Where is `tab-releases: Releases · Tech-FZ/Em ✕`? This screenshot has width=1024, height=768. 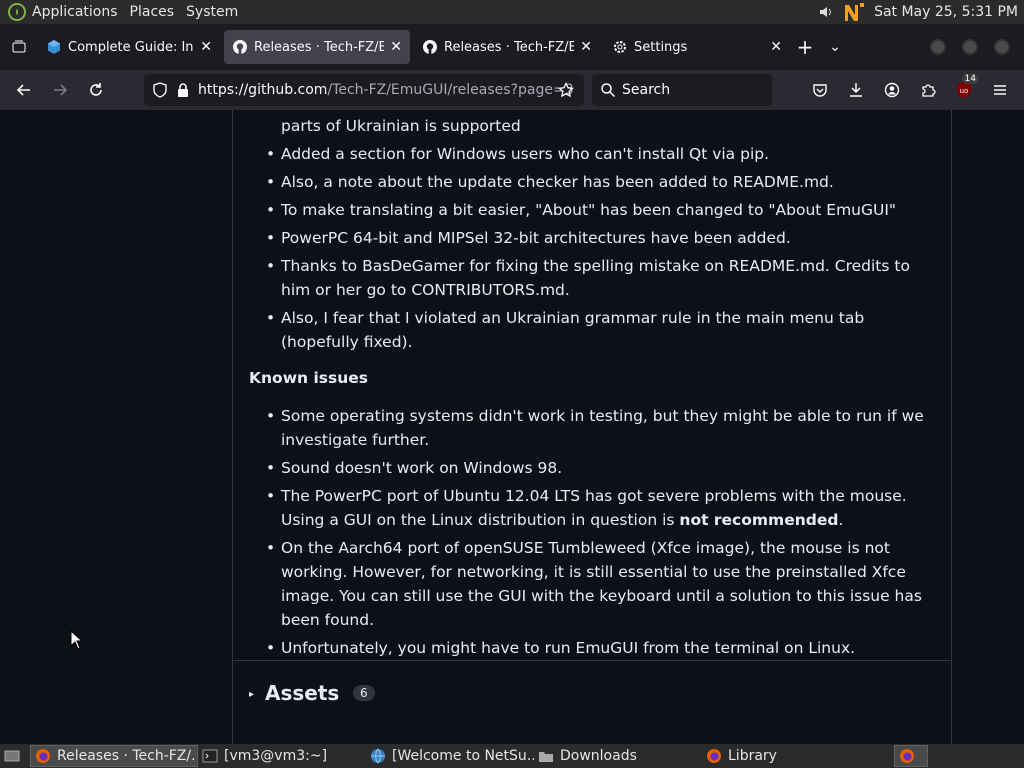
tab-releases: Releases · Tech-FZ/Em ✕ is located at coordinates (507, 47).